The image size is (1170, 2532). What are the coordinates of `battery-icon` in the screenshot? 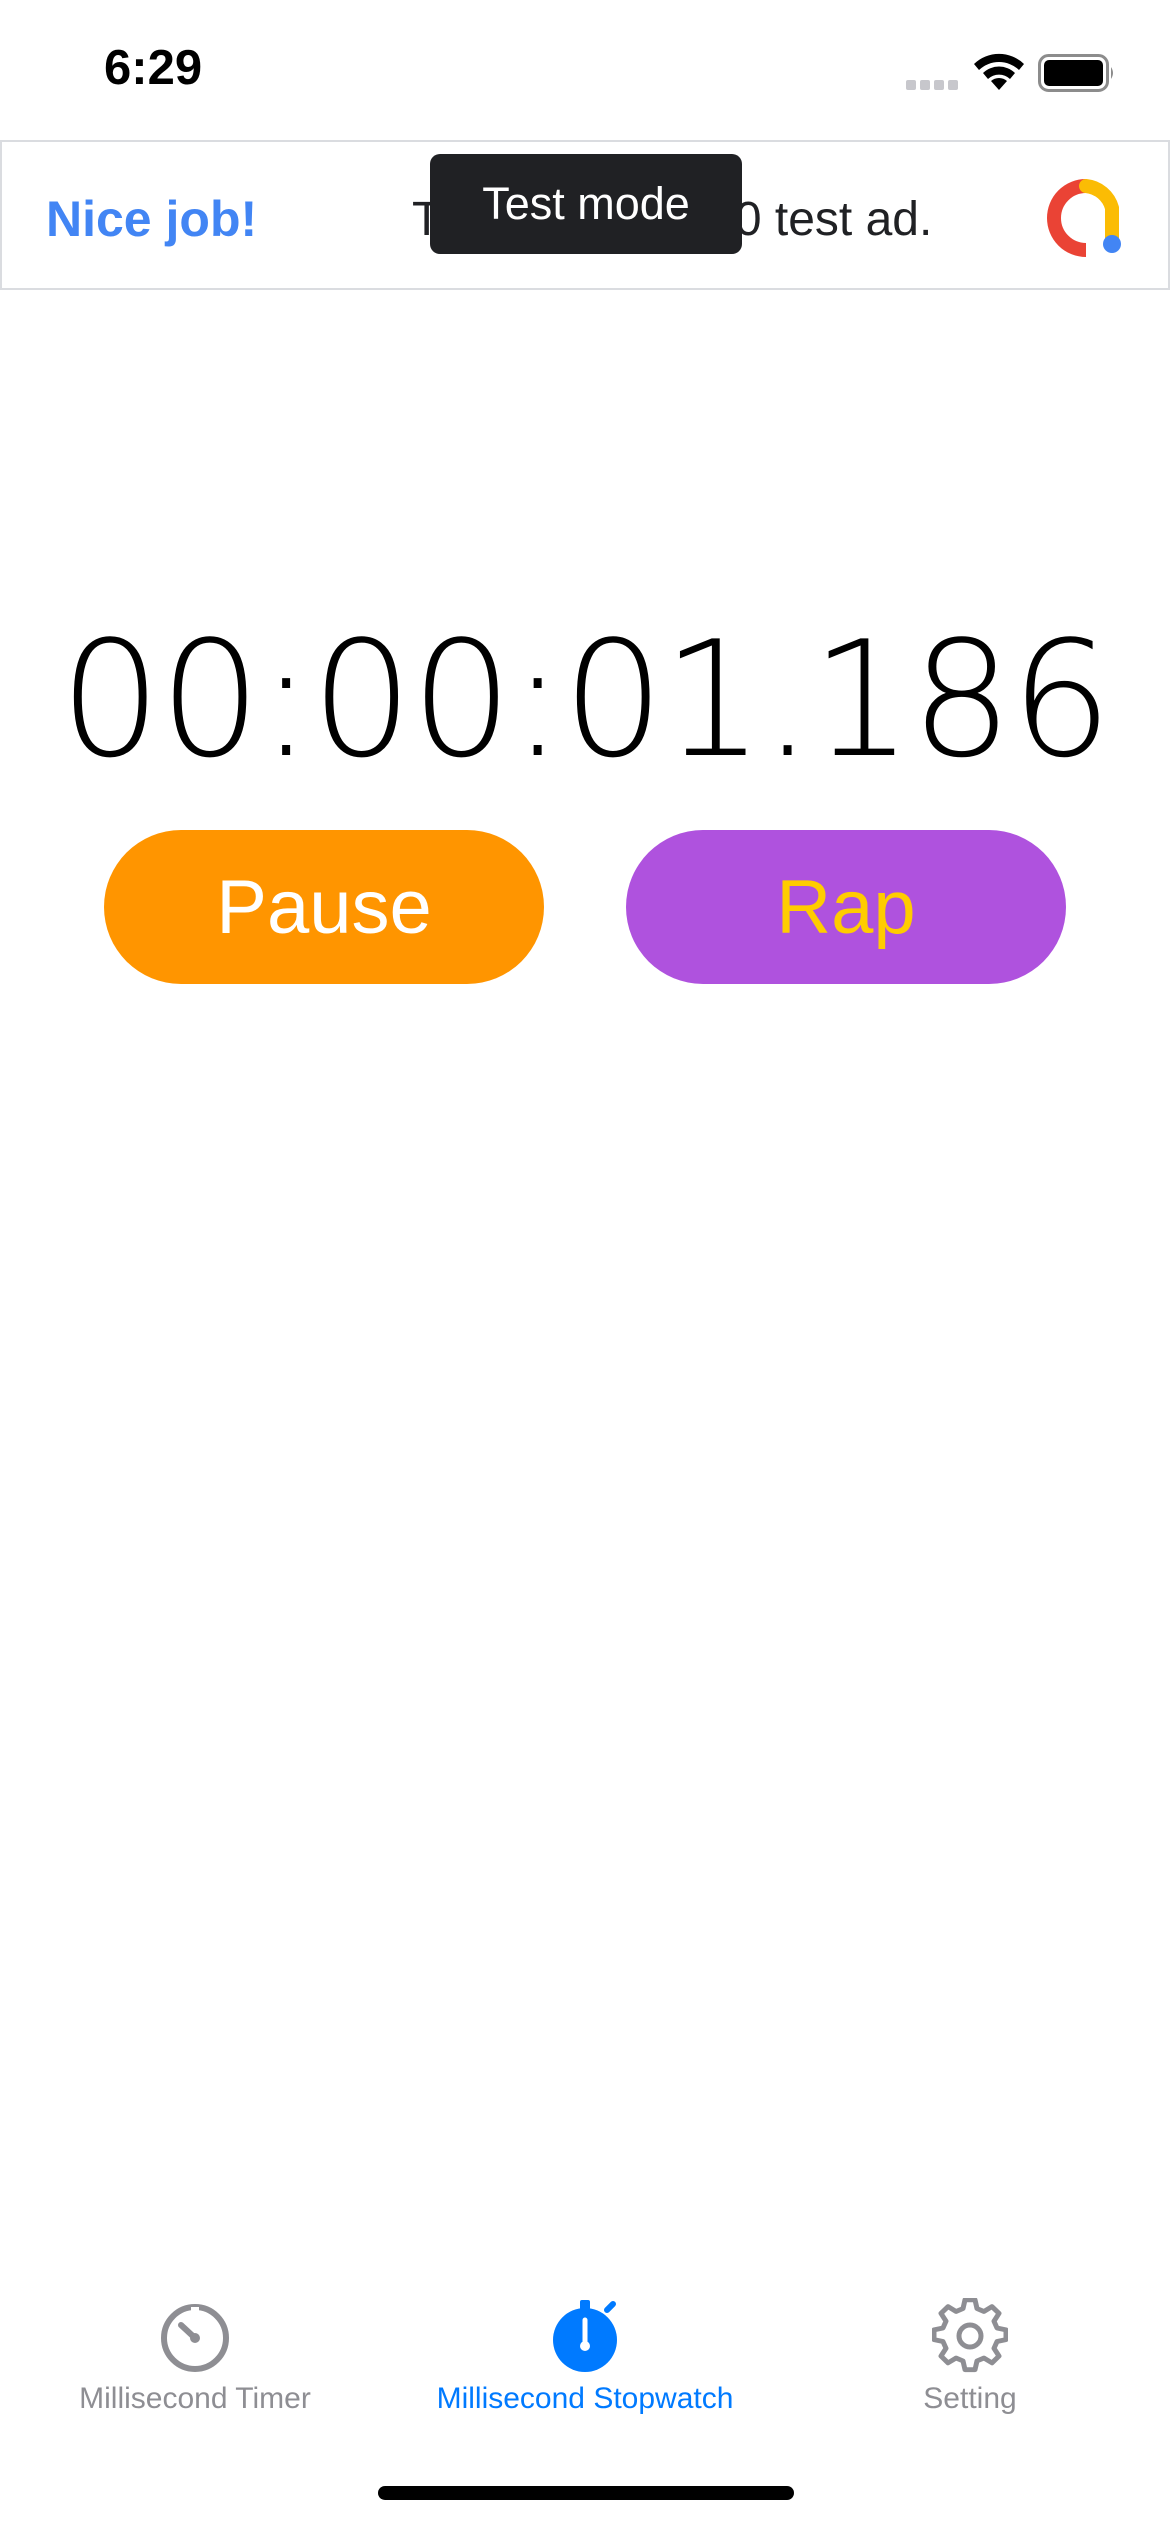 It's located at (1075, 73).